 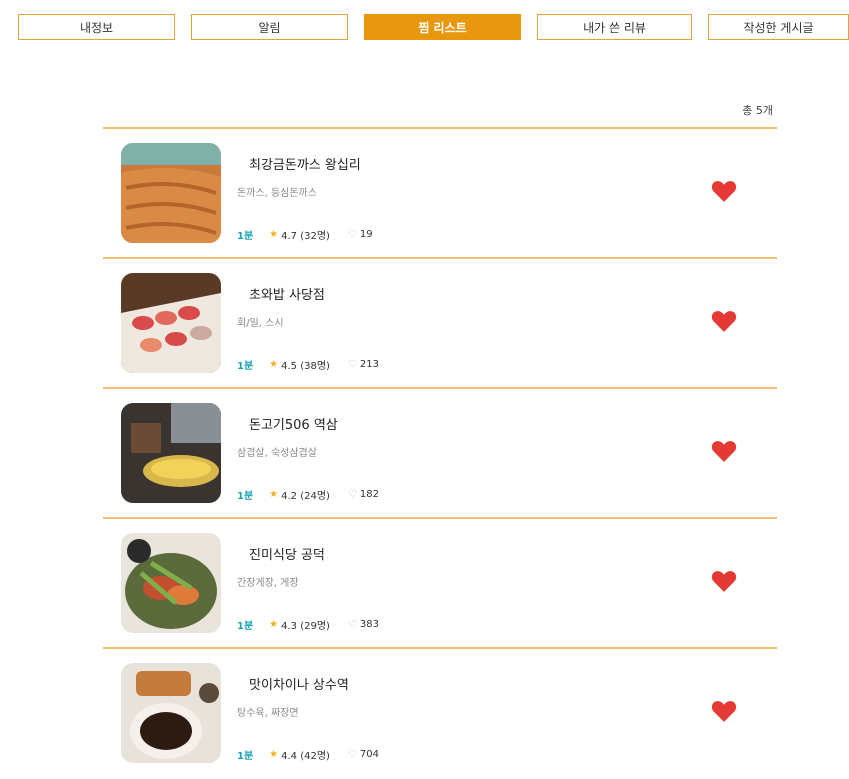 What do you see at coordinates (299, 683) in the screenshot?
I see `restaurant-name: 맛이차이나 상수역` at bounding box center [299, 683].